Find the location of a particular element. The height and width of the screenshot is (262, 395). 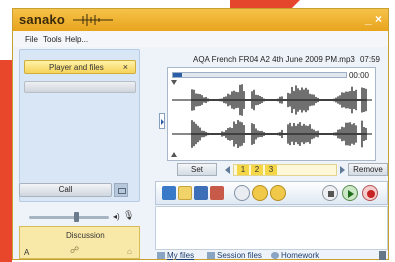

monitor-icon is located at coordinates (169, 193).